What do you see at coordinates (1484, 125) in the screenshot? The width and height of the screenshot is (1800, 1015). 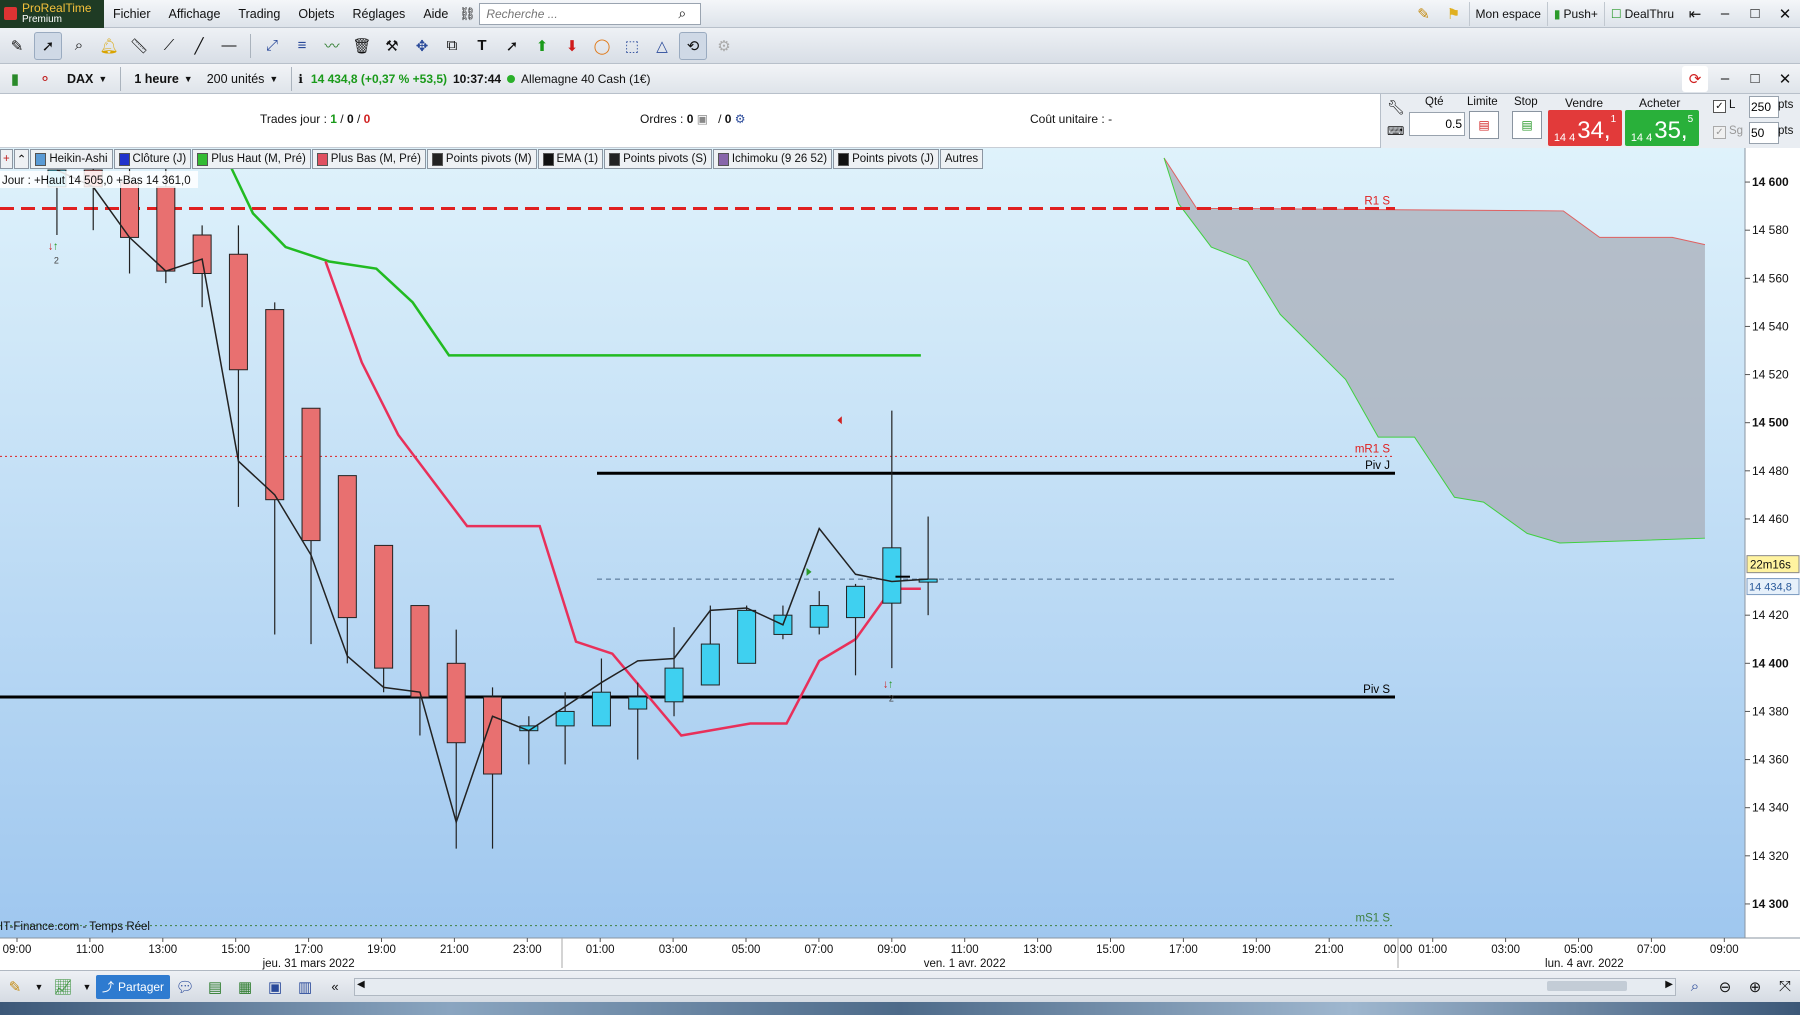 I see `limit-order-button: ▤` at bounding box center [1484, 125].